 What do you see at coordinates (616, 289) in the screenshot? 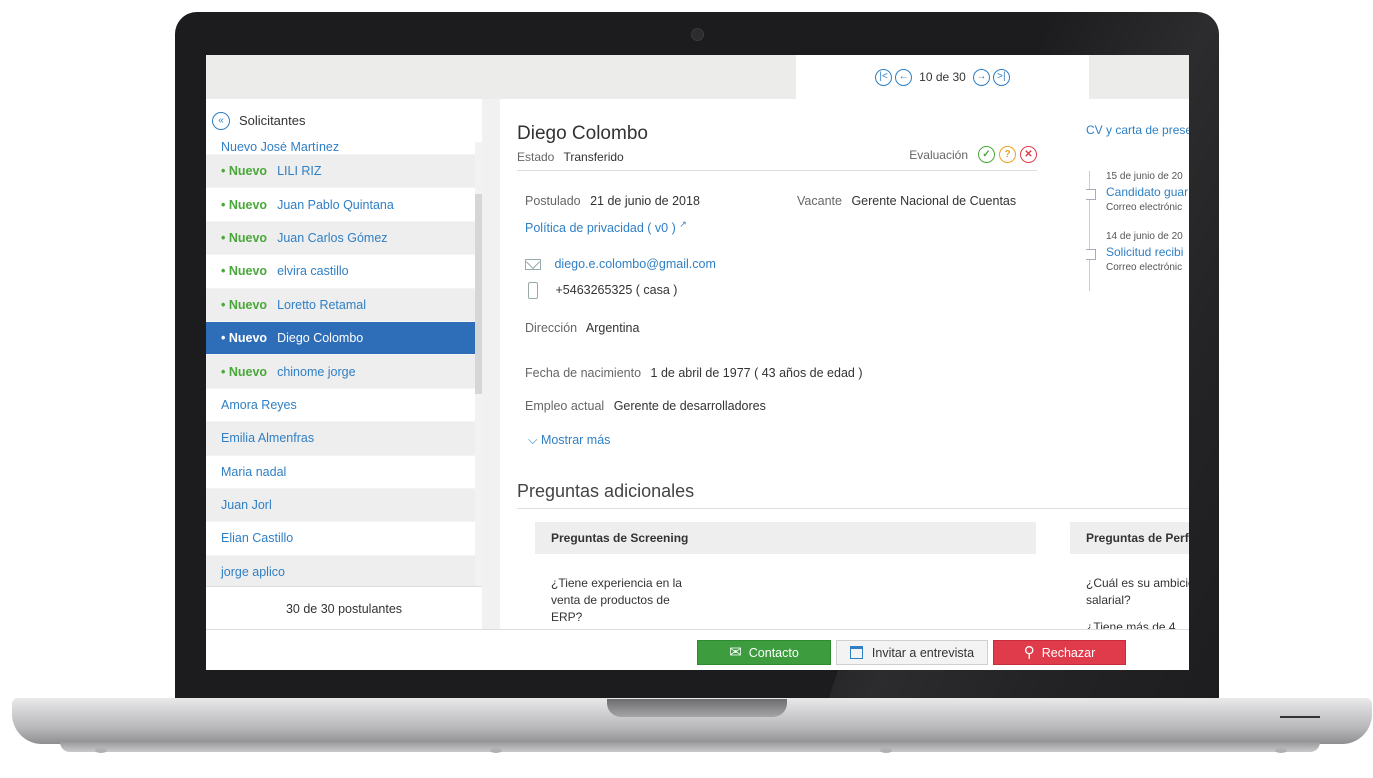
I see `phone-value: +5463265325 ( casa )` at bounding box center [616, 289].